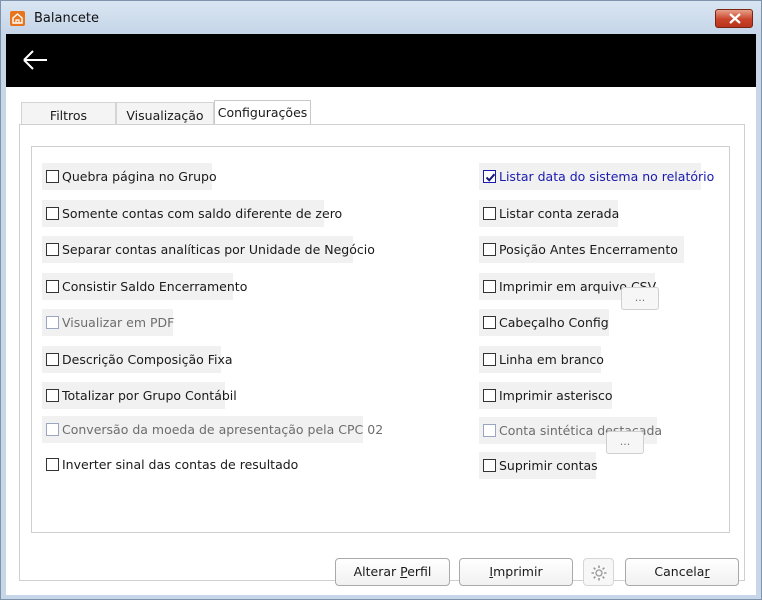  I want to click on back-button, so click(35, 60).